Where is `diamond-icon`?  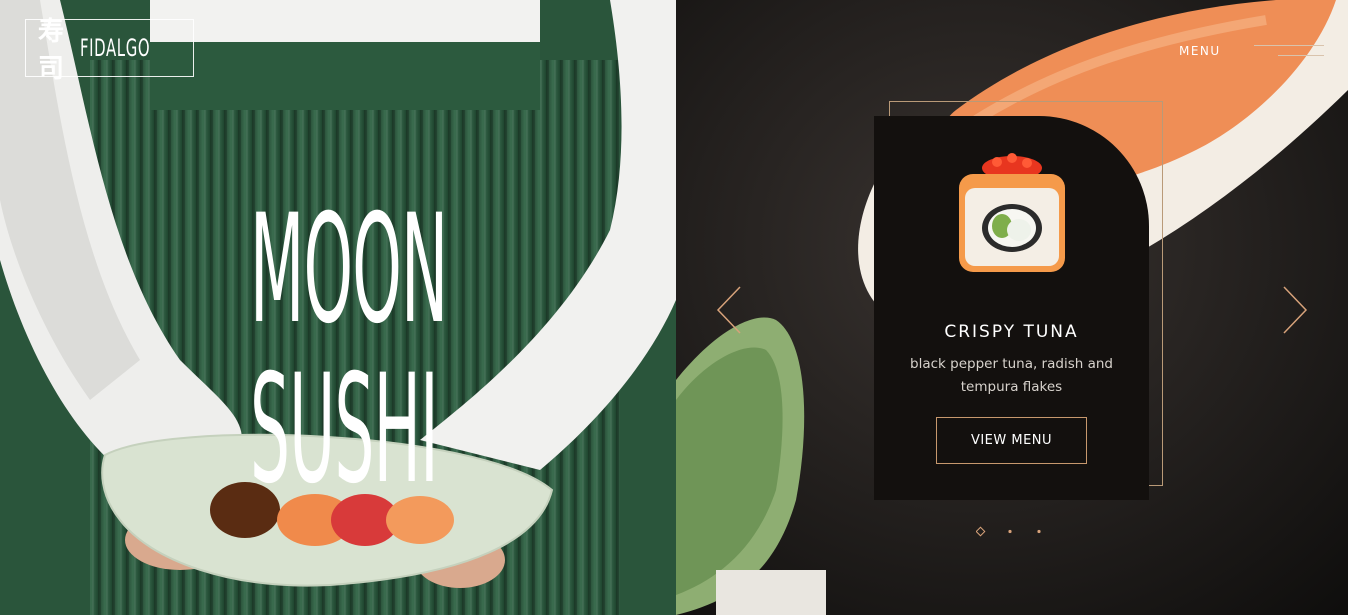
diamond-icon is located at coordinates (981, 531).